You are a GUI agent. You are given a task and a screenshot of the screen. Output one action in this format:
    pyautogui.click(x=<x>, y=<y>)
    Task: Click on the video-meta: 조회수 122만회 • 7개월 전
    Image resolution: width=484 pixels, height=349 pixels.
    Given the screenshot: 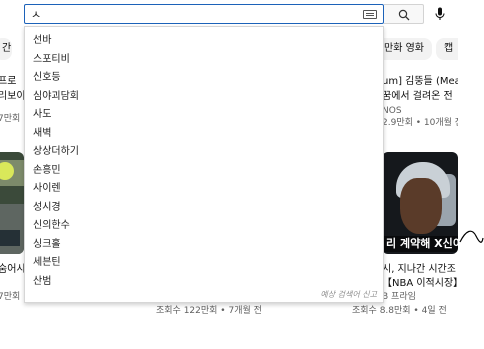 What is the action you would take?
    pyautogui.click(x=209, y=311)
    